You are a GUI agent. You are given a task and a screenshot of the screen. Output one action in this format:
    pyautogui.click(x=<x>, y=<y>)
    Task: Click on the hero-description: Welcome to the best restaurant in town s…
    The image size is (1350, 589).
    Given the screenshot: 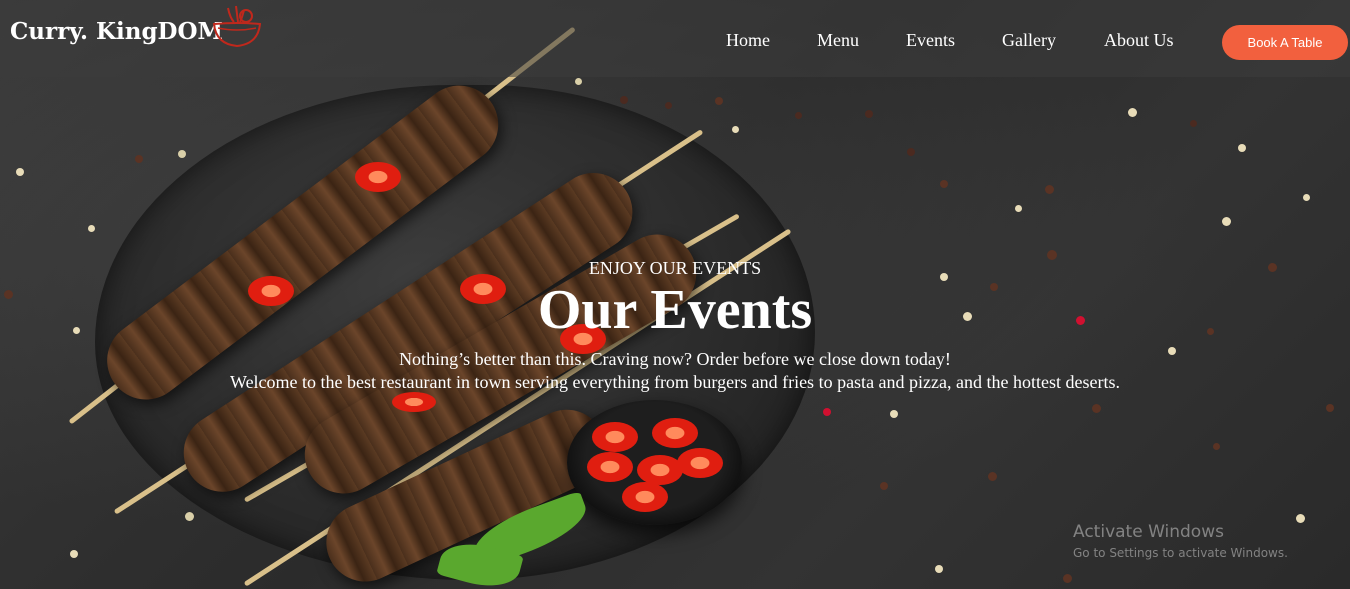 What is the action you would take?
    pyautogui.click(x=675, y=382)
    